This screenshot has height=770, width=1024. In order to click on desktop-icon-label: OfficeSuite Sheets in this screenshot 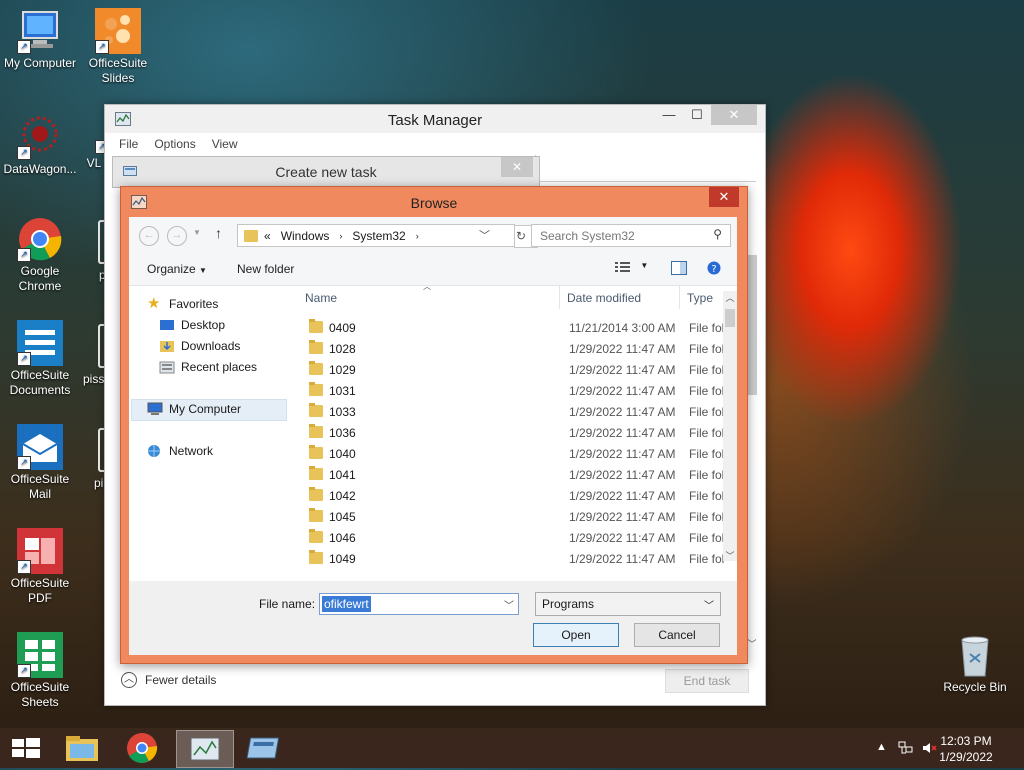, I will do `click(40, 694)`.